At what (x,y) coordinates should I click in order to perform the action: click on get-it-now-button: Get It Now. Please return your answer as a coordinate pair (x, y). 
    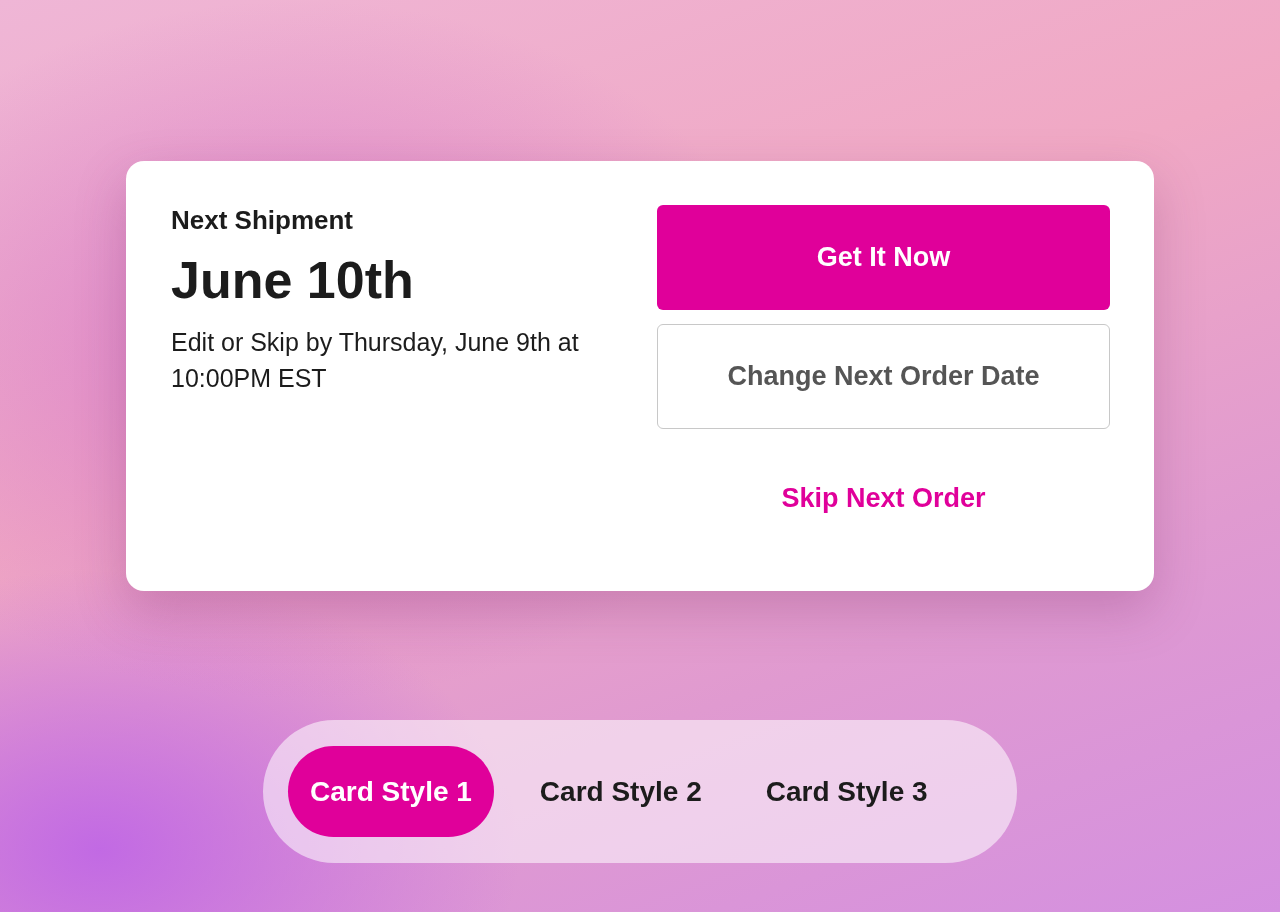
    Looking at the image, I should click on (883, 257).